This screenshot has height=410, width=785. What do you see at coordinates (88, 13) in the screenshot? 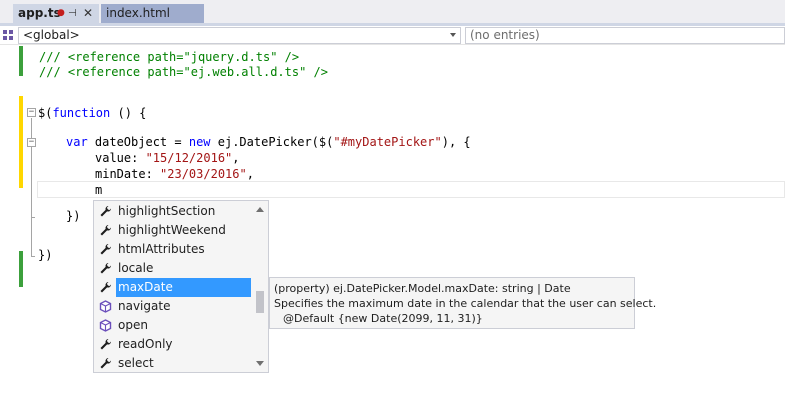
I see `close-icon: ✕` at bounding box center [88, 13].